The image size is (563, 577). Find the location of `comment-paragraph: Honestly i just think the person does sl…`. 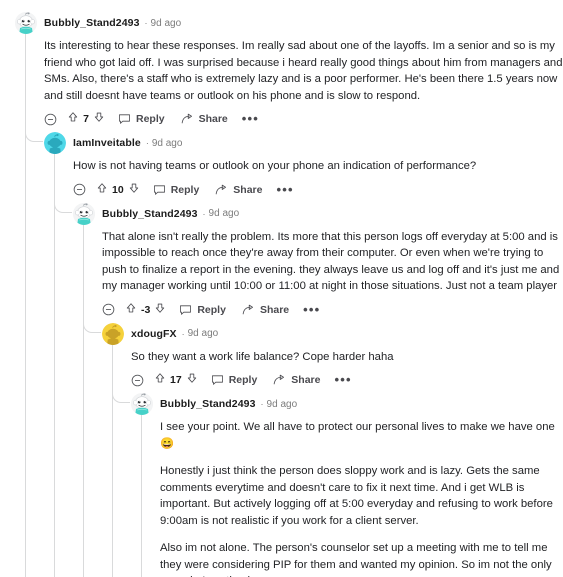

comment-paragraph: Honestly i just think the person does sl… is located at coordinates (356, 496).